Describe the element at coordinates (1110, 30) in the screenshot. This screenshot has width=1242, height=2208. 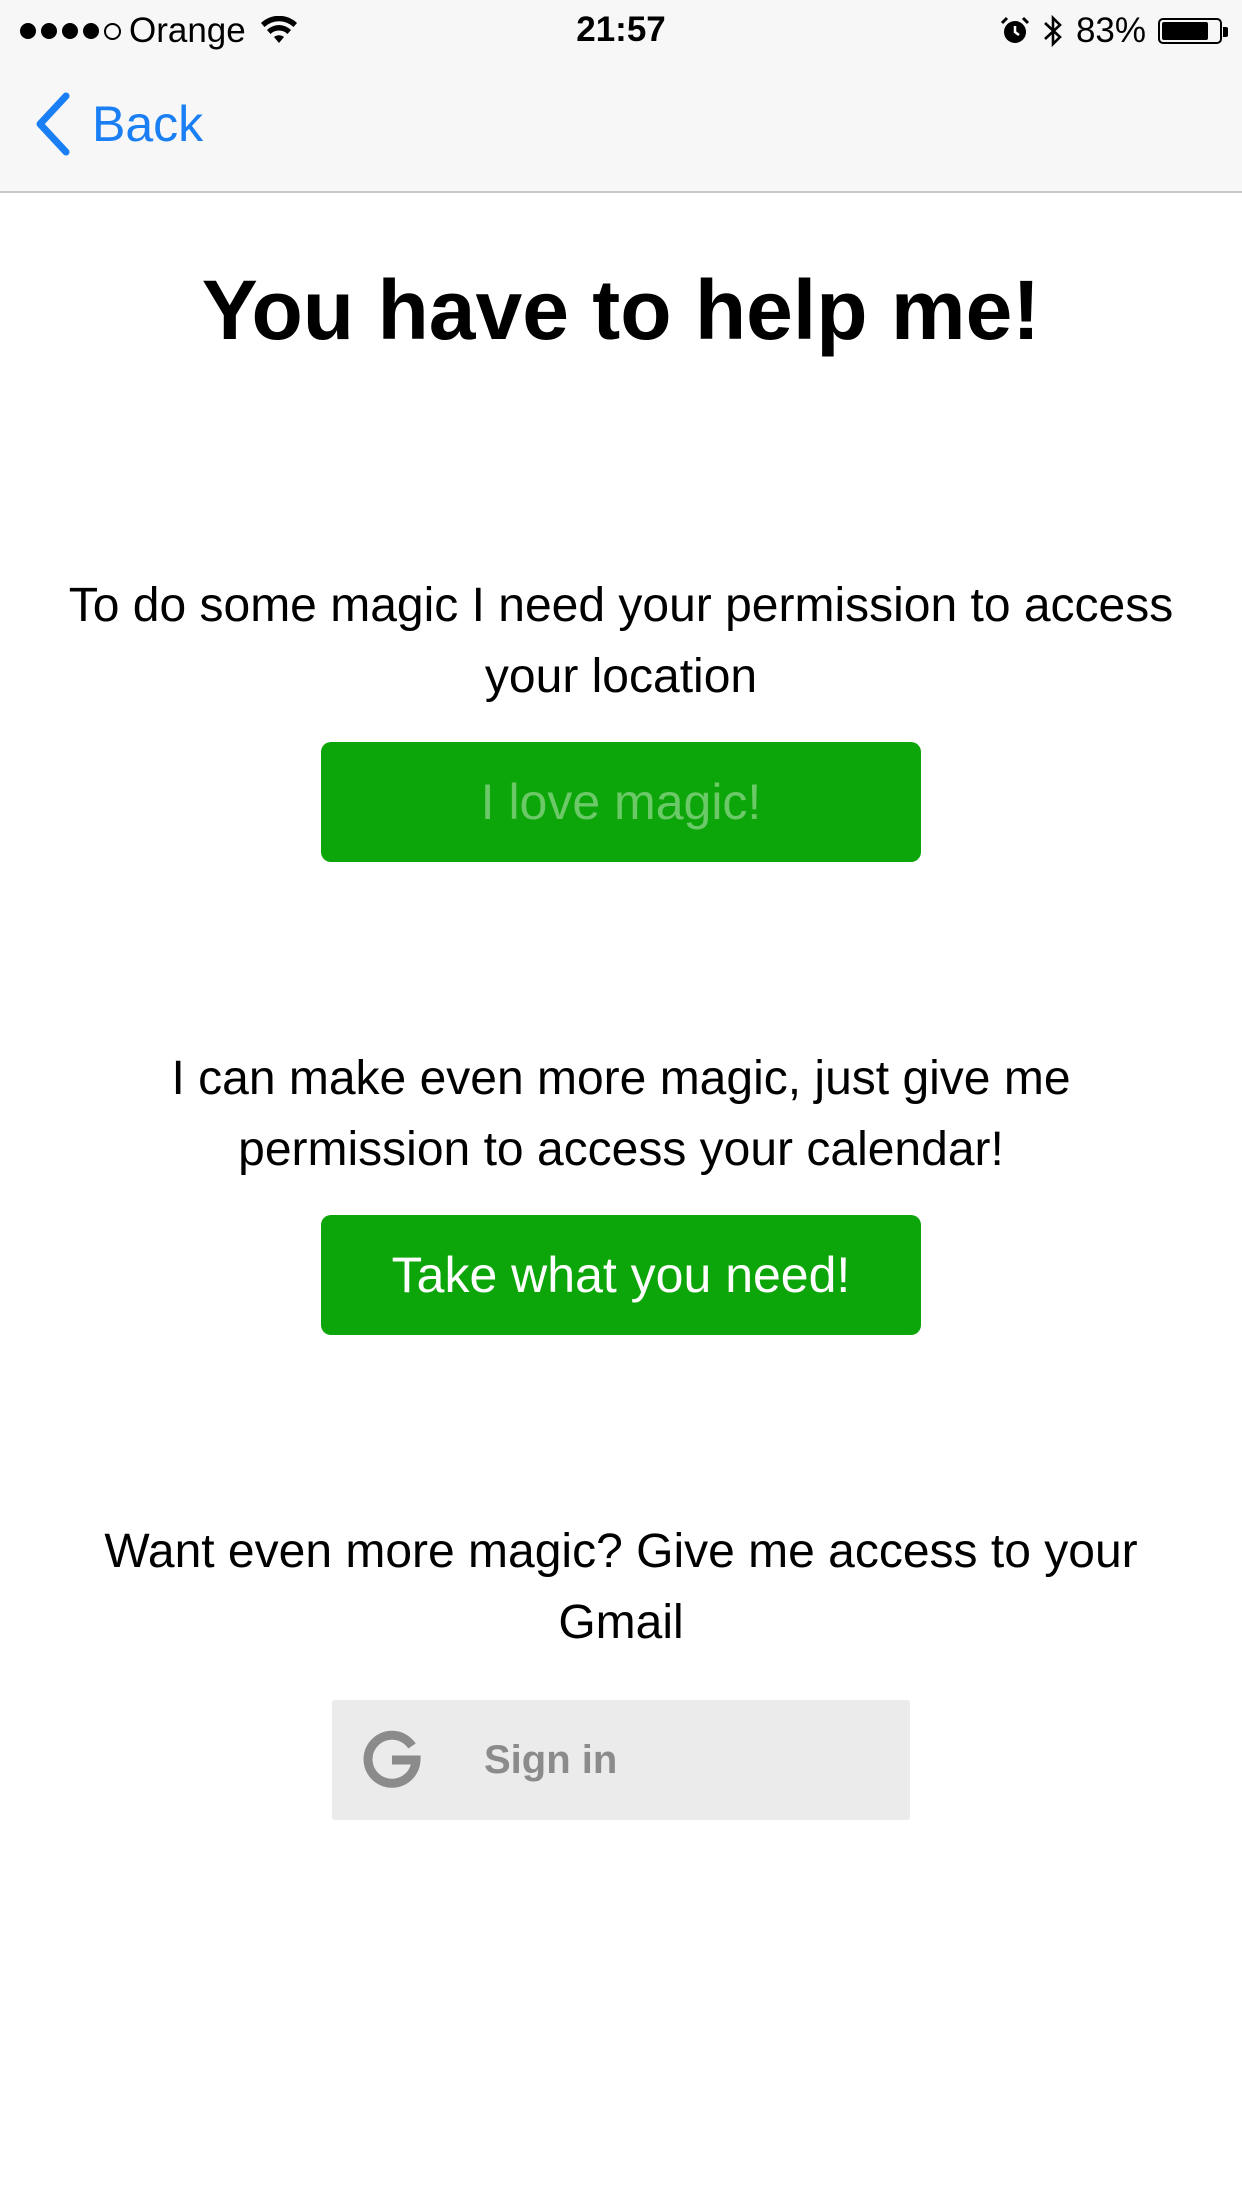
I see `battery-percent: 83%` at that location.